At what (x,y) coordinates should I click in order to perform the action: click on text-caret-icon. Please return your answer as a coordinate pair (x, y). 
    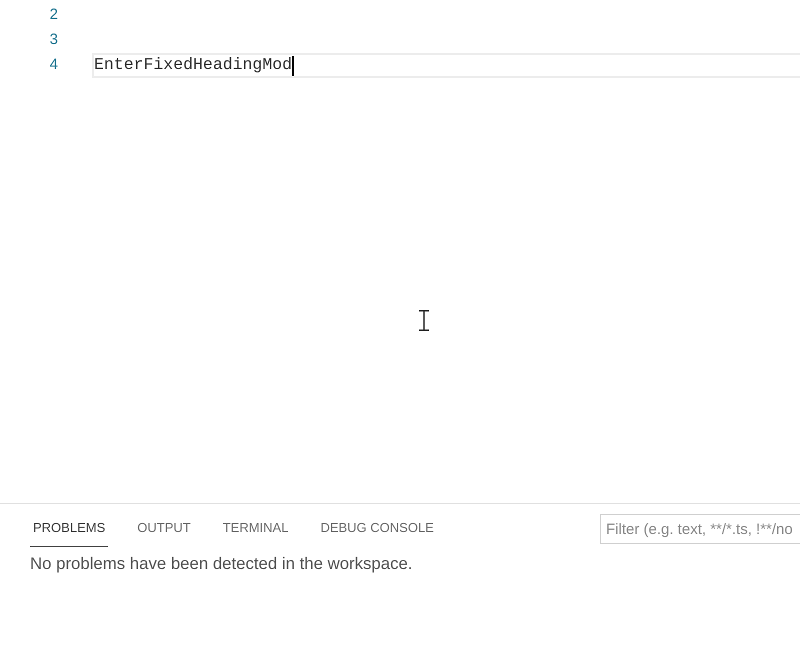
    Looking at the image, I should click on (293, 66).